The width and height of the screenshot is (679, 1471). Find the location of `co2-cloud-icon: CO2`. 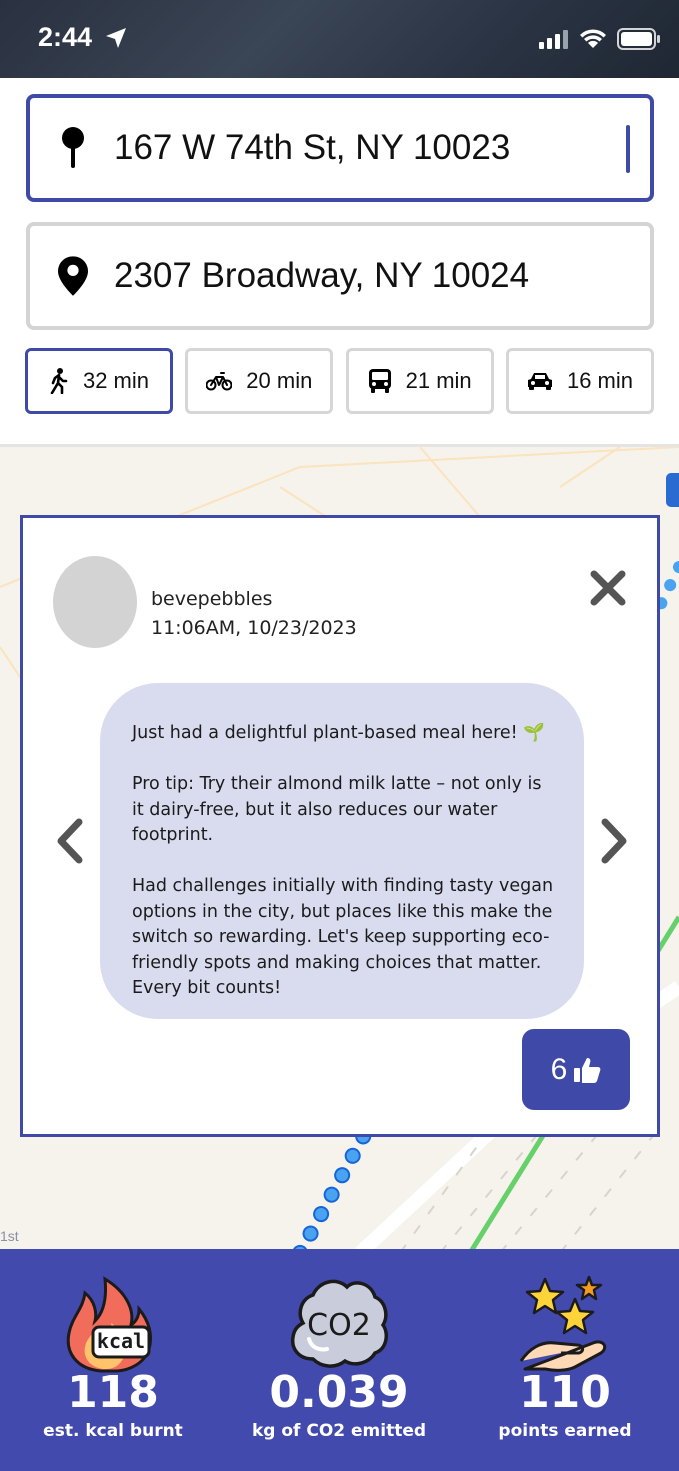

co2-cloud-icon: CO2 is located at coordinates (339, 1323).